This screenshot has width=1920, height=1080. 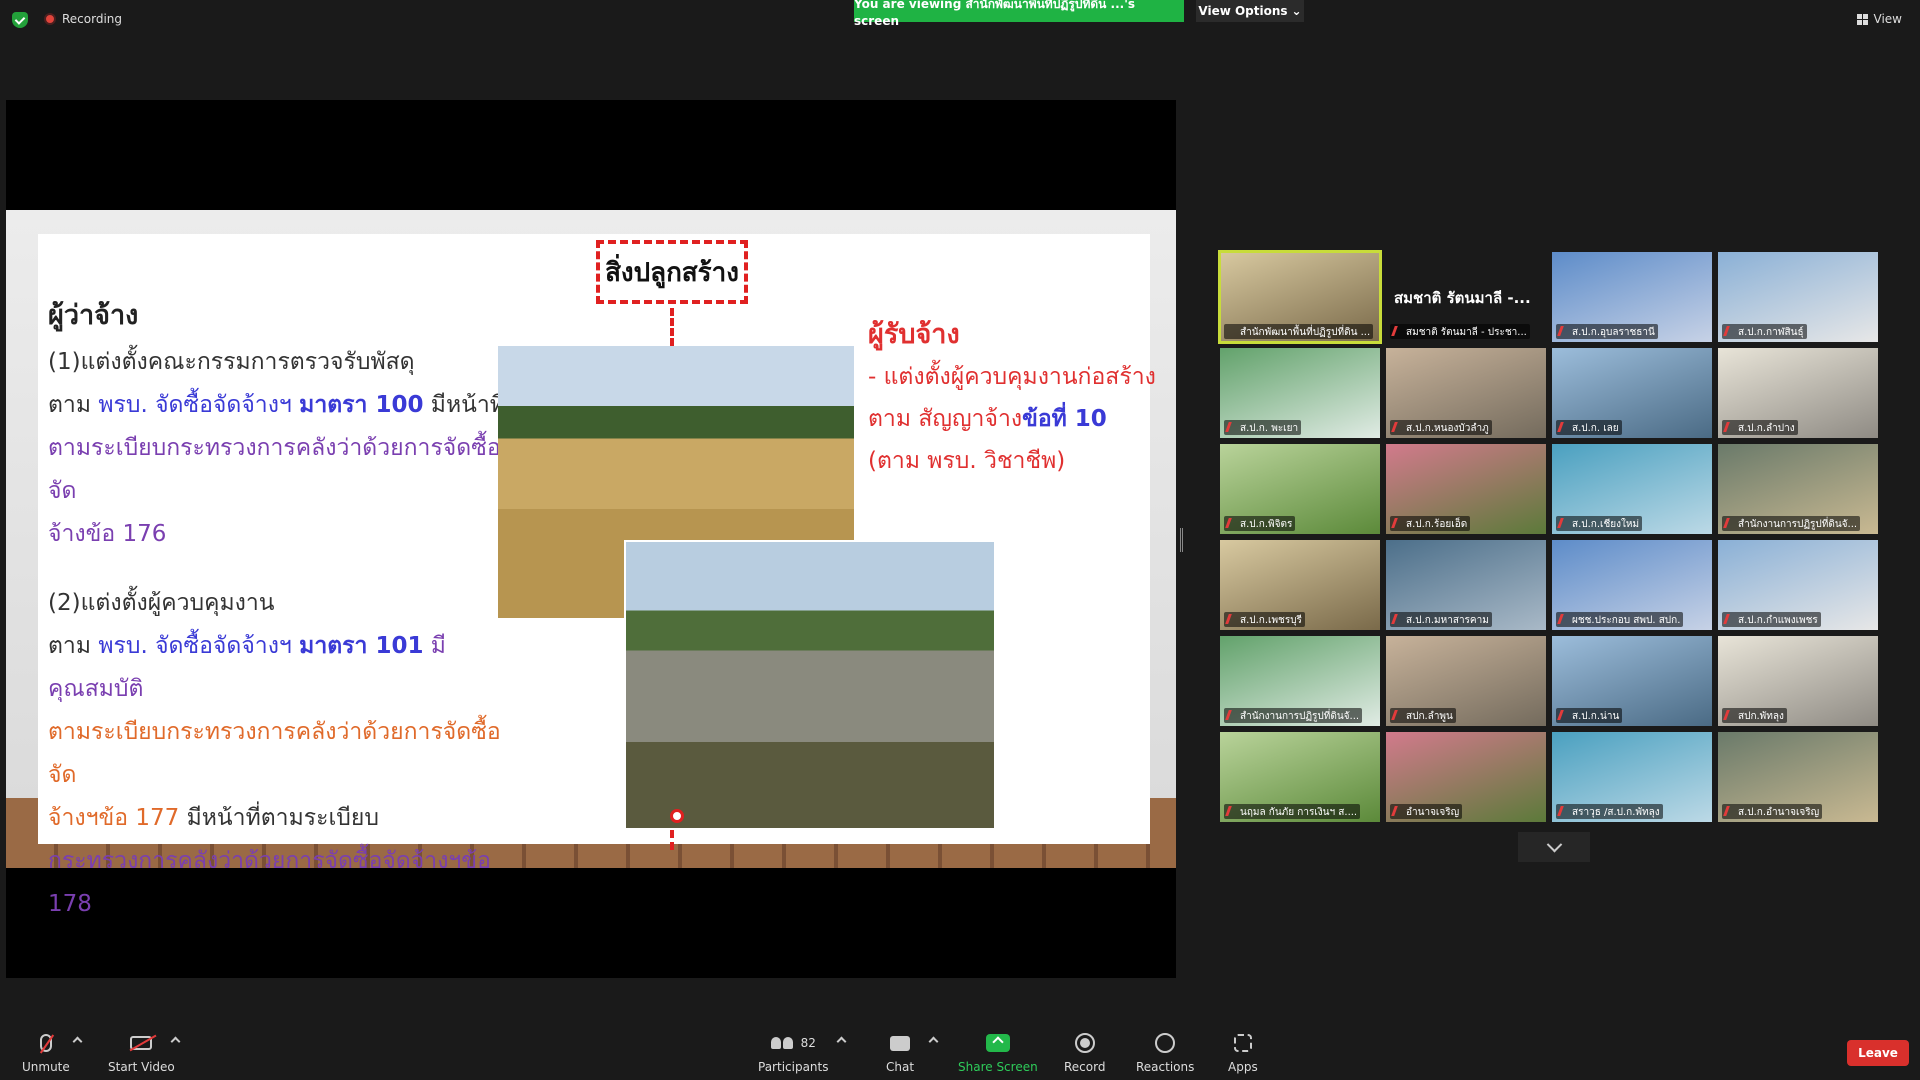 What do you see at coordinates (1632, 777) in the screenshot?
I see `participant-tile: สราวุธ /ส.ป.ก.พัทลุง` at bounding box center [1632, 777].